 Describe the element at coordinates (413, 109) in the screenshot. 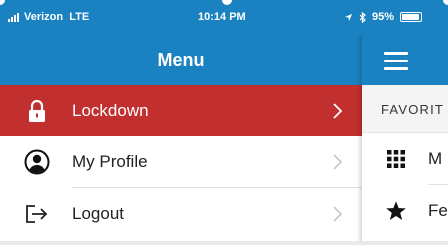

I see `favorites-label: FAVORIT` at that location.